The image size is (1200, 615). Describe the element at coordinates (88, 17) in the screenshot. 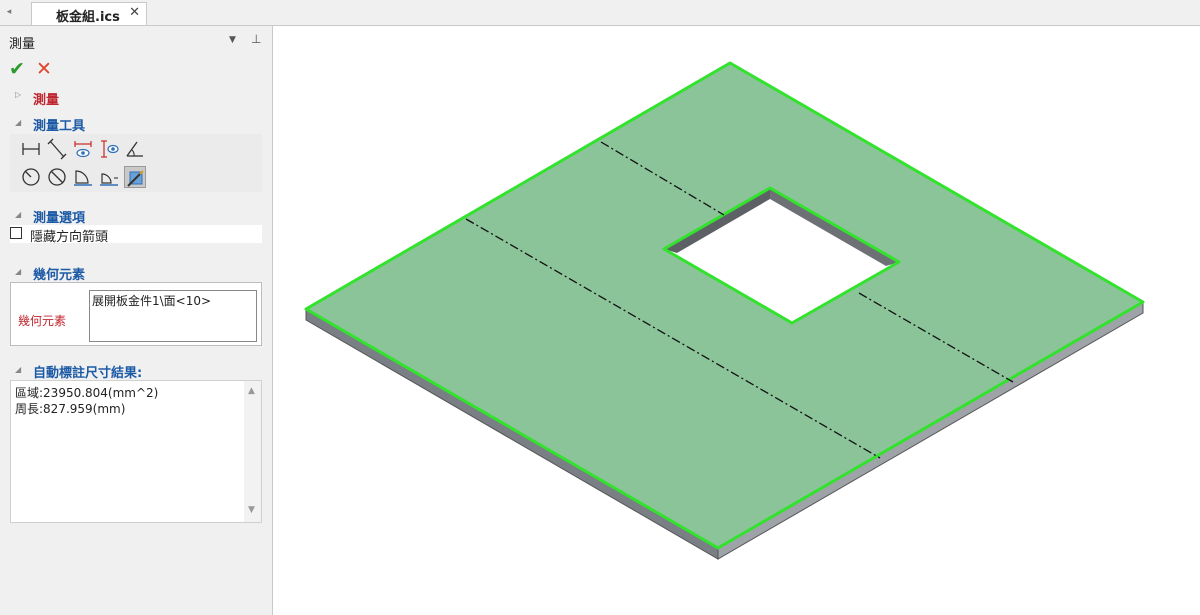

I see `document-tab-title: 板金組.ics` at that location.